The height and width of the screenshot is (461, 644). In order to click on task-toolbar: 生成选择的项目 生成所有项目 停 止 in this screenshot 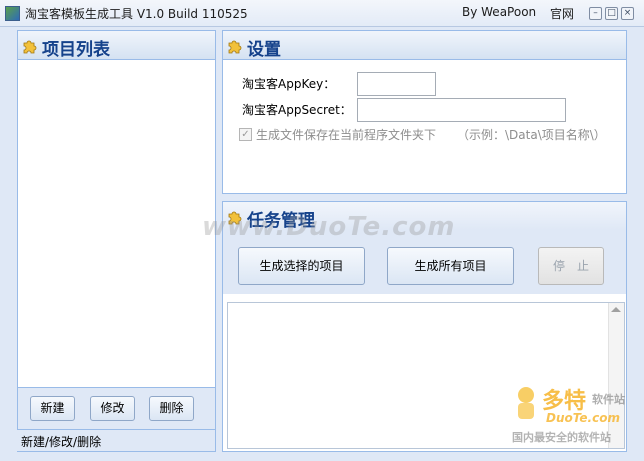, I will do `click(424, 262)`.